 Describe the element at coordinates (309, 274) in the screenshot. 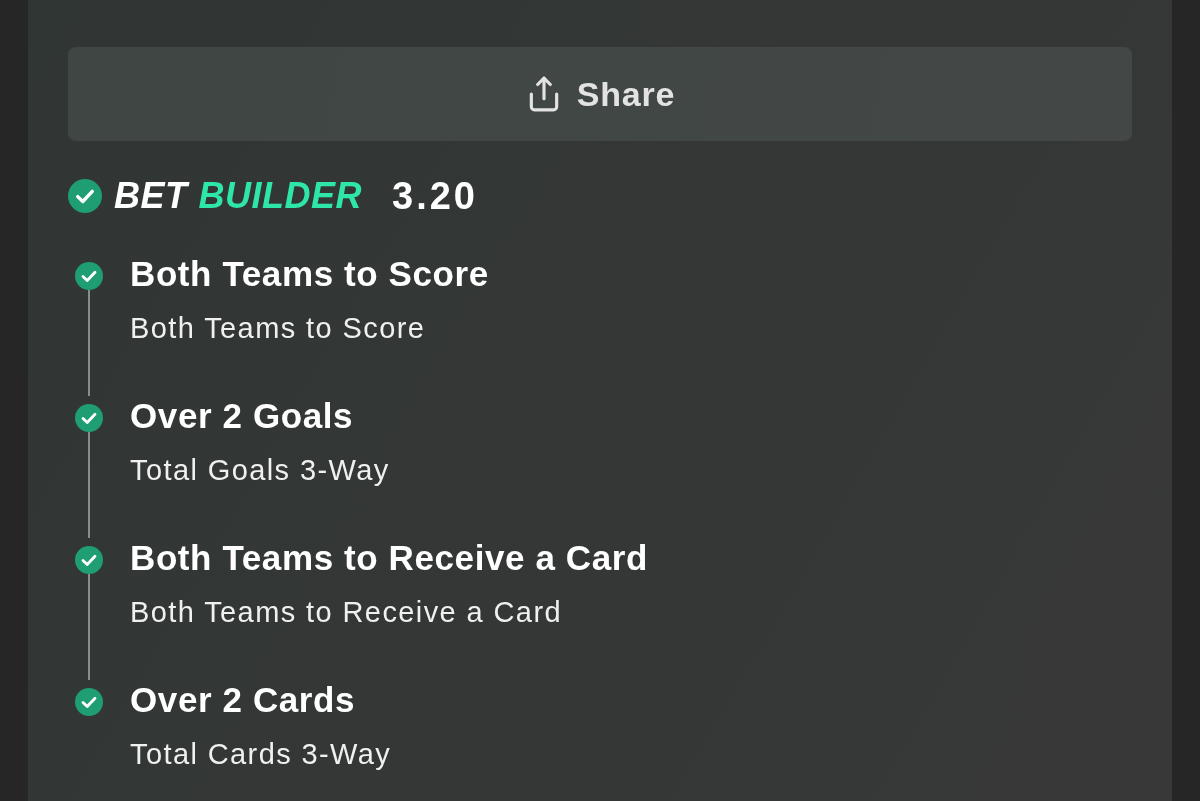

I see `selection-title: Both Teams to Score` at that location.